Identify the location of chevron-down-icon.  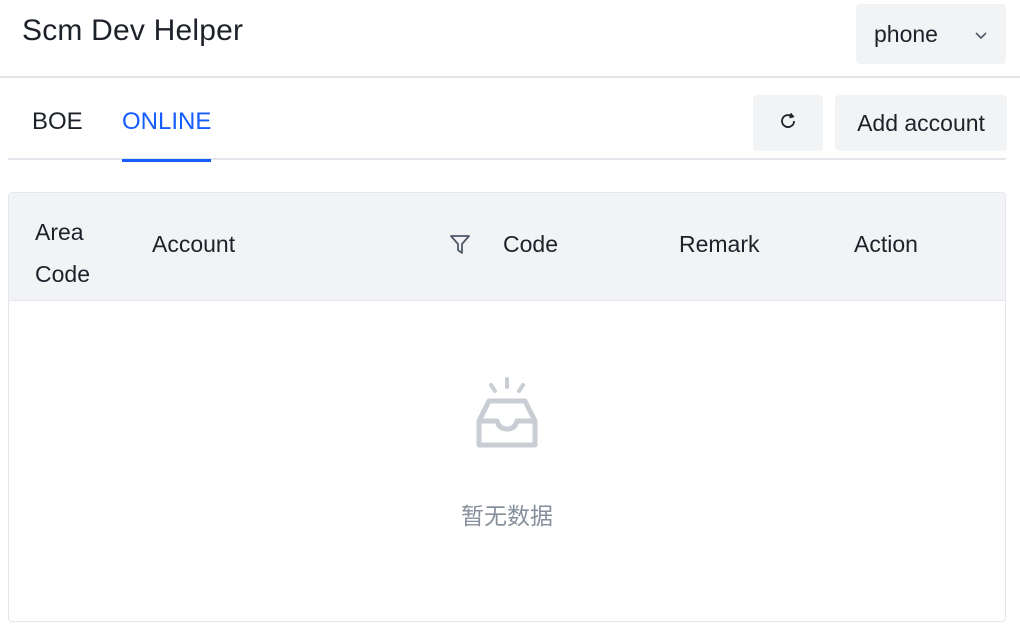
(981, 34).